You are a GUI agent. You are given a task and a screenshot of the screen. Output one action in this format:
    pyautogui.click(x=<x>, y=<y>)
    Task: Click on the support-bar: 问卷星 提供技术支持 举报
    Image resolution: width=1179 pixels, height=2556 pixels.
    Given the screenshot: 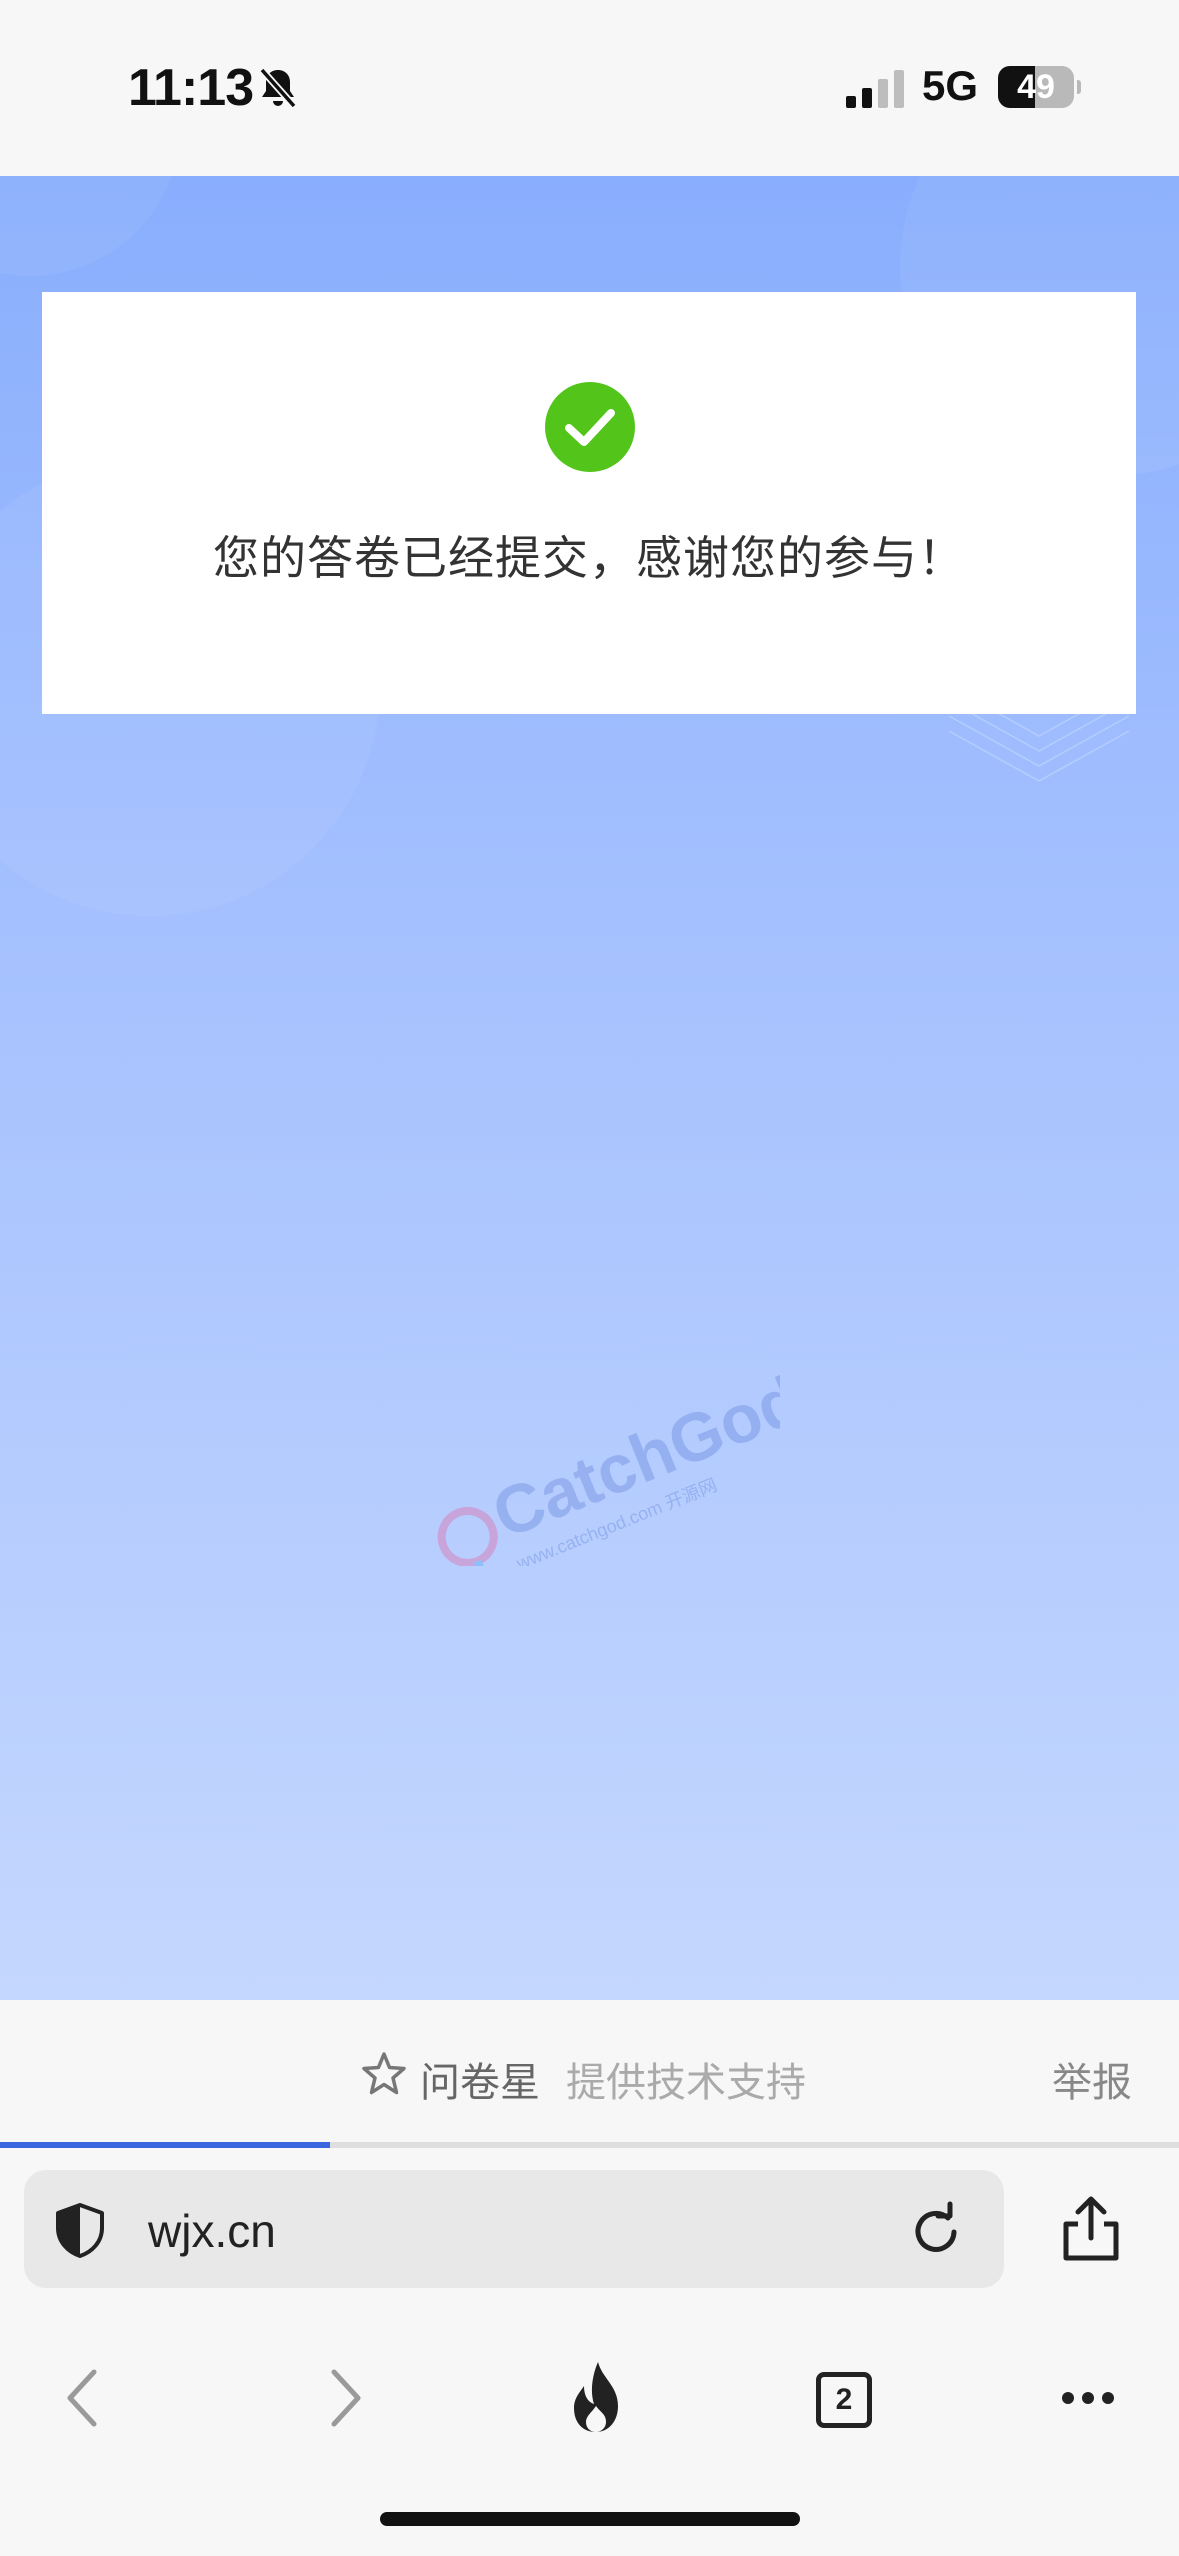 What is the action you would take?
    pyautogui.click(x=589, y=2074)
    